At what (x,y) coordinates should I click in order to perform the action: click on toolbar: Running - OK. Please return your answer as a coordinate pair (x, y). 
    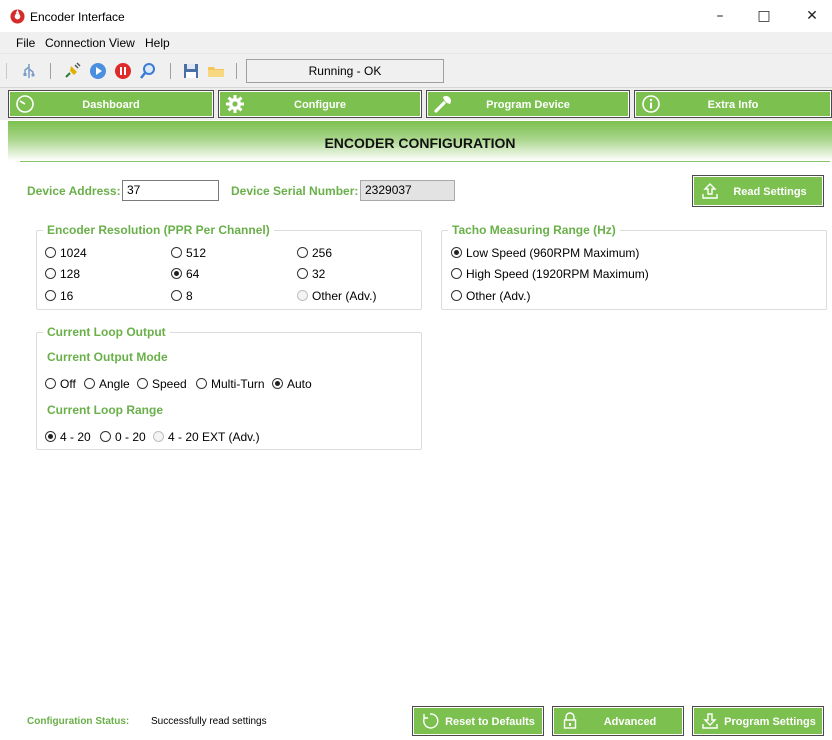
    Looking at the image, I should click on (416, 71).